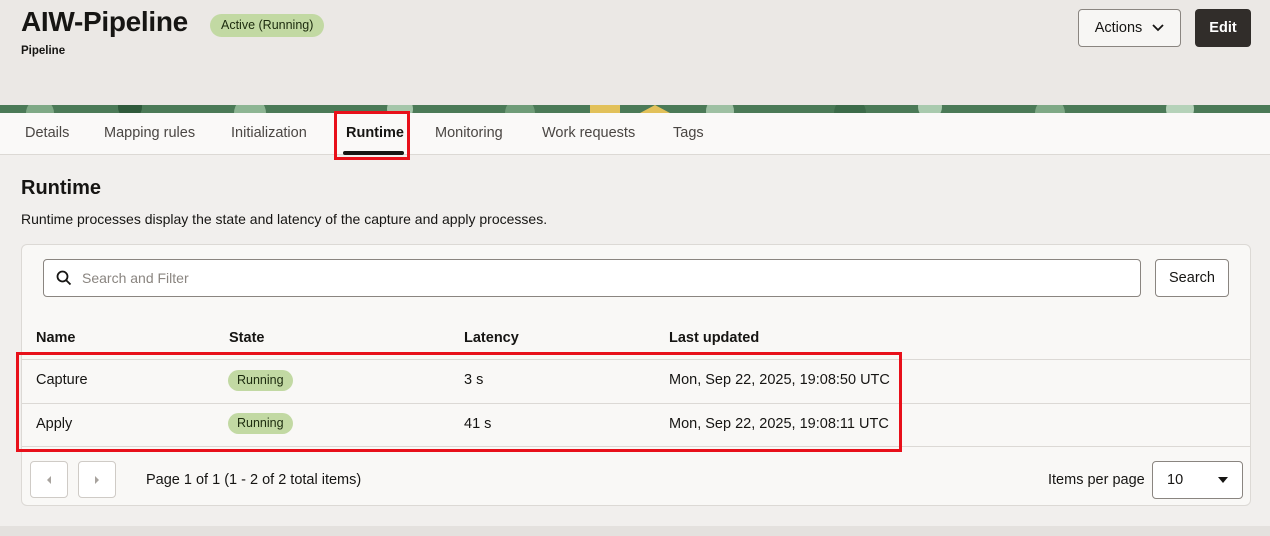  What do you see at coordinates (779, 424) in the screenshot?
I see `row-apply-last-updated: Mon, Sep 22, 2025, 19:08:11 UTC` at bounding box center [779, 424].